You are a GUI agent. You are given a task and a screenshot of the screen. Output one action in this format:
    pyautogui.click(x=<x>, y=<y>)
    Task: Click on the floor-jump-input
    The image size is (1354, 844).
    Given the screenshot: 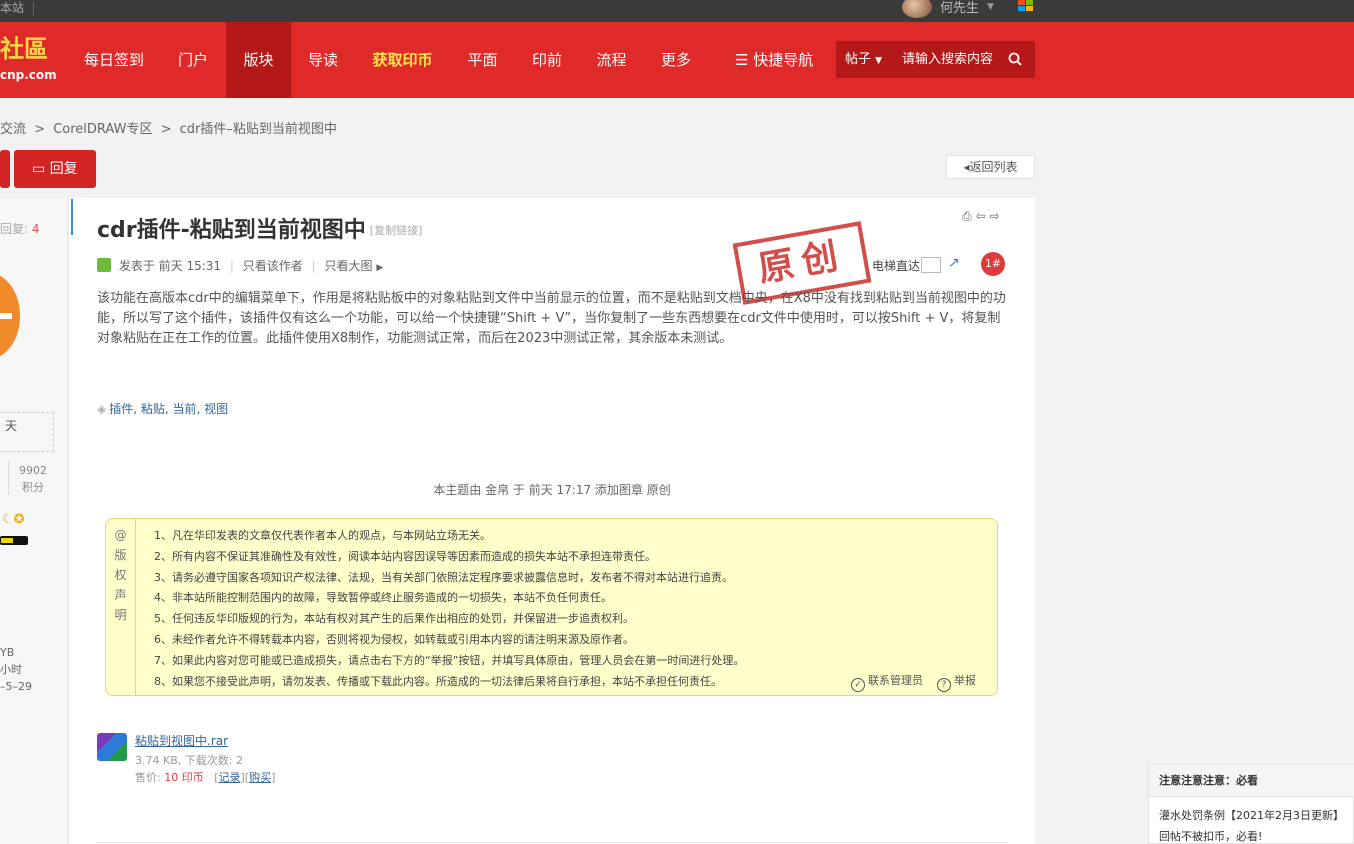 What is the action you would take?
    pyautogui.click(x=931, y=265)
    